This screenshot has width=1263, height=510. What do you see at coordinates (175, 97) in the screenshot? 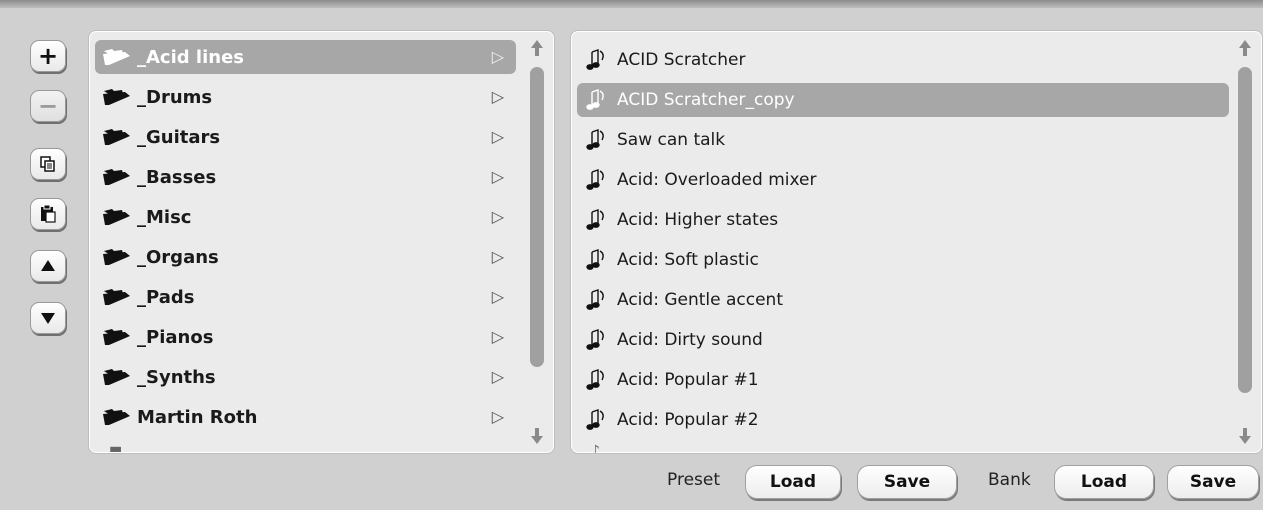
I see `bank-item-label: _Drums` at bounding box center [175, 97].